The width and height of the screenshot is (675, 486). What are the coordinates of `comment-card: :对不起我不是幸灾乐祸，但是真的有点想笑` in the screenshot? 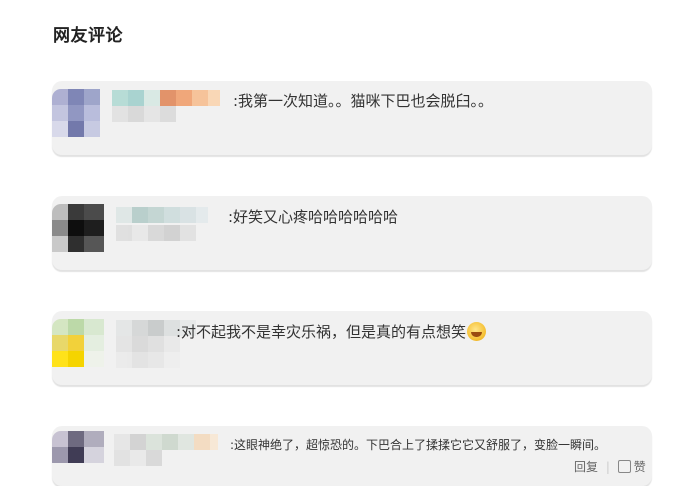 It's located at (352, 348).